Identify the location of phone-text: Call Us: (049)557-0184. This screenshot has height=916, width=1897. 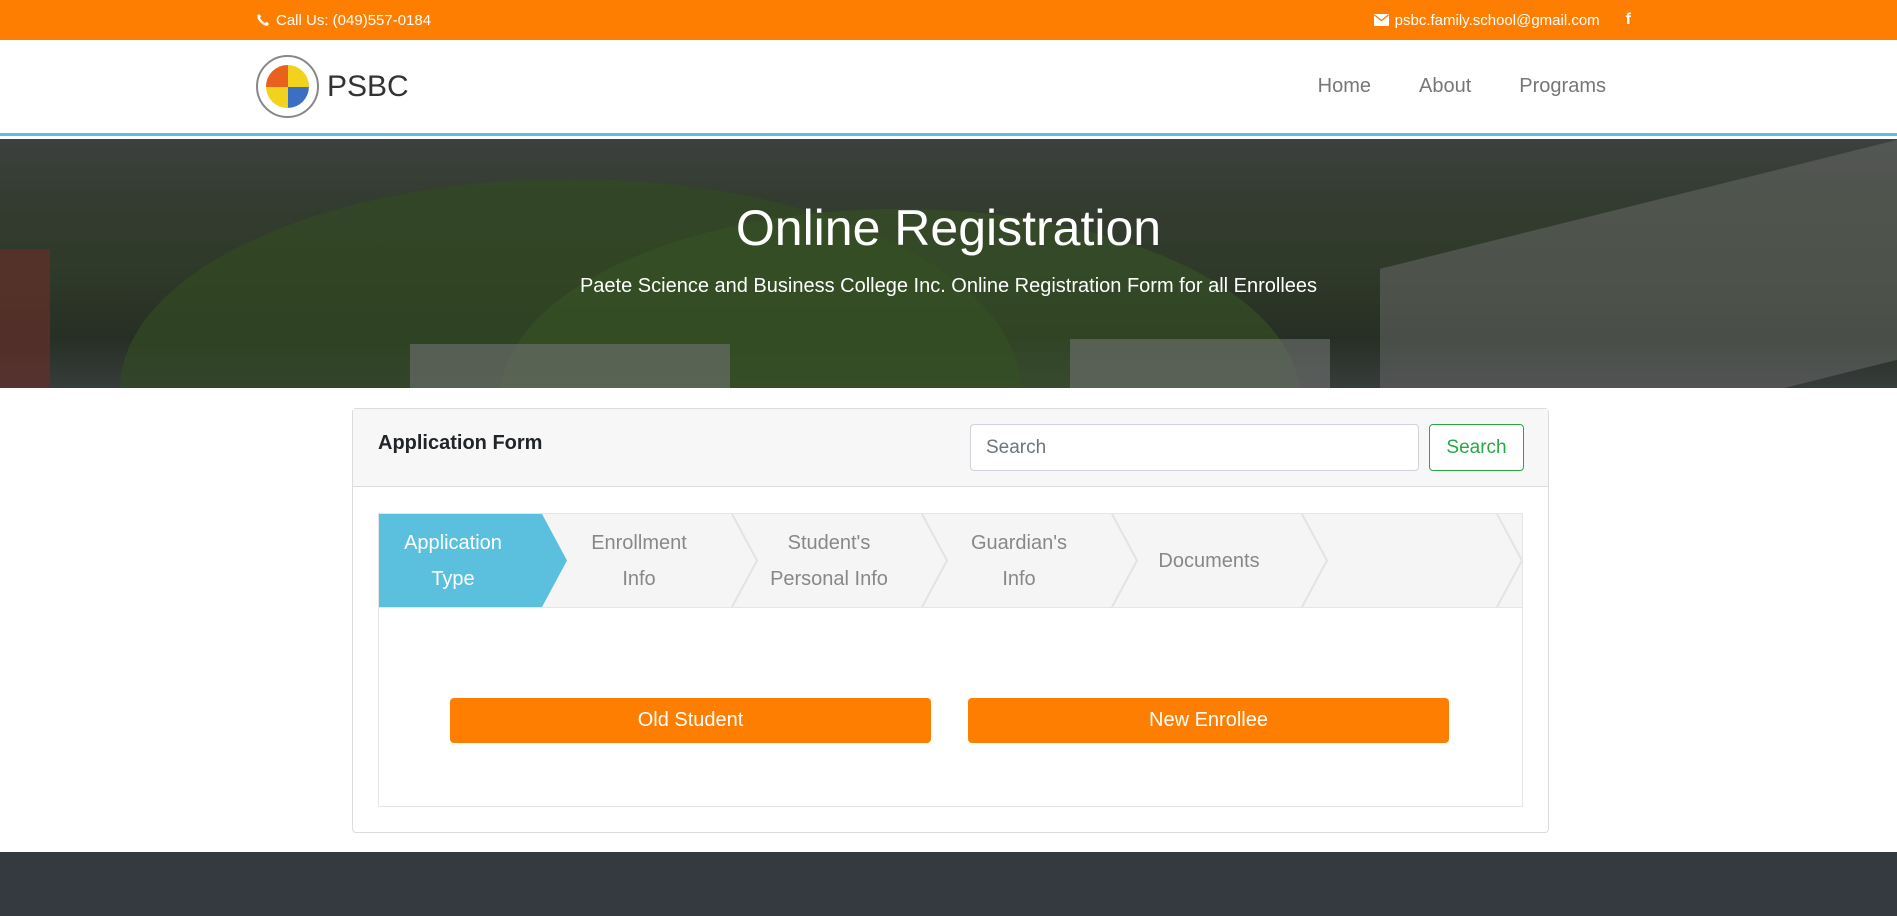
(354, 20).